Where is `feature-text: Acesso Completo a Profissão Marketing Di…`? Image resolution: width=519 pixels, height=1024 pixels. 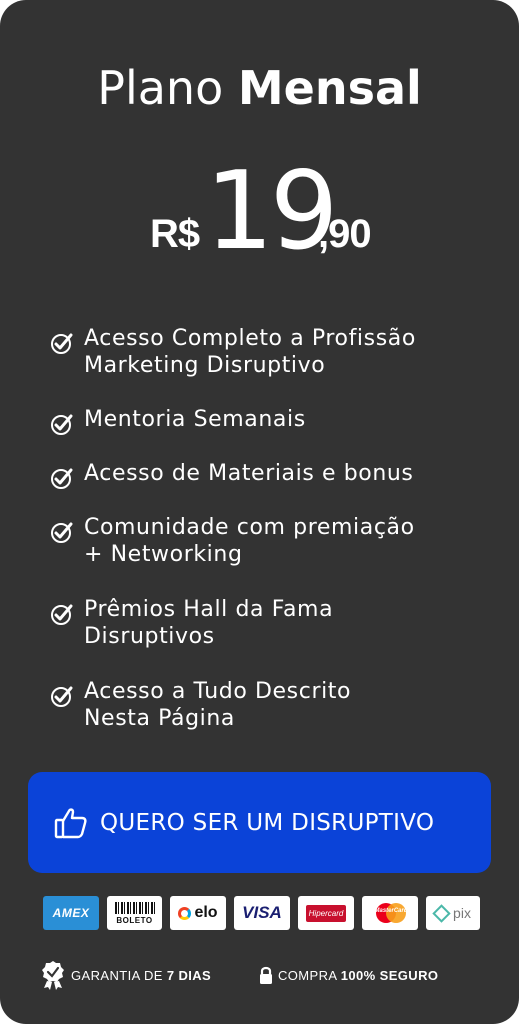
feature-text: Acesso Completo a Profissão Marketing Di… is located at coordinates (250, 352).